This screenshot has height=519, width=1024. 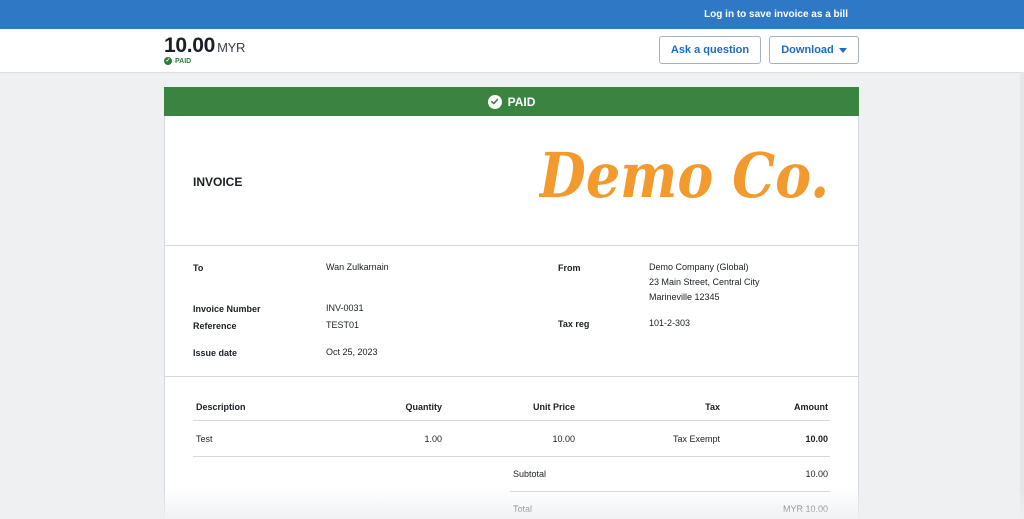 What do you see at coordinates (512, 14) in the screenshot?
I see `top-bar: Log in to save invoice as a bill` at bounding box center [512, 14].